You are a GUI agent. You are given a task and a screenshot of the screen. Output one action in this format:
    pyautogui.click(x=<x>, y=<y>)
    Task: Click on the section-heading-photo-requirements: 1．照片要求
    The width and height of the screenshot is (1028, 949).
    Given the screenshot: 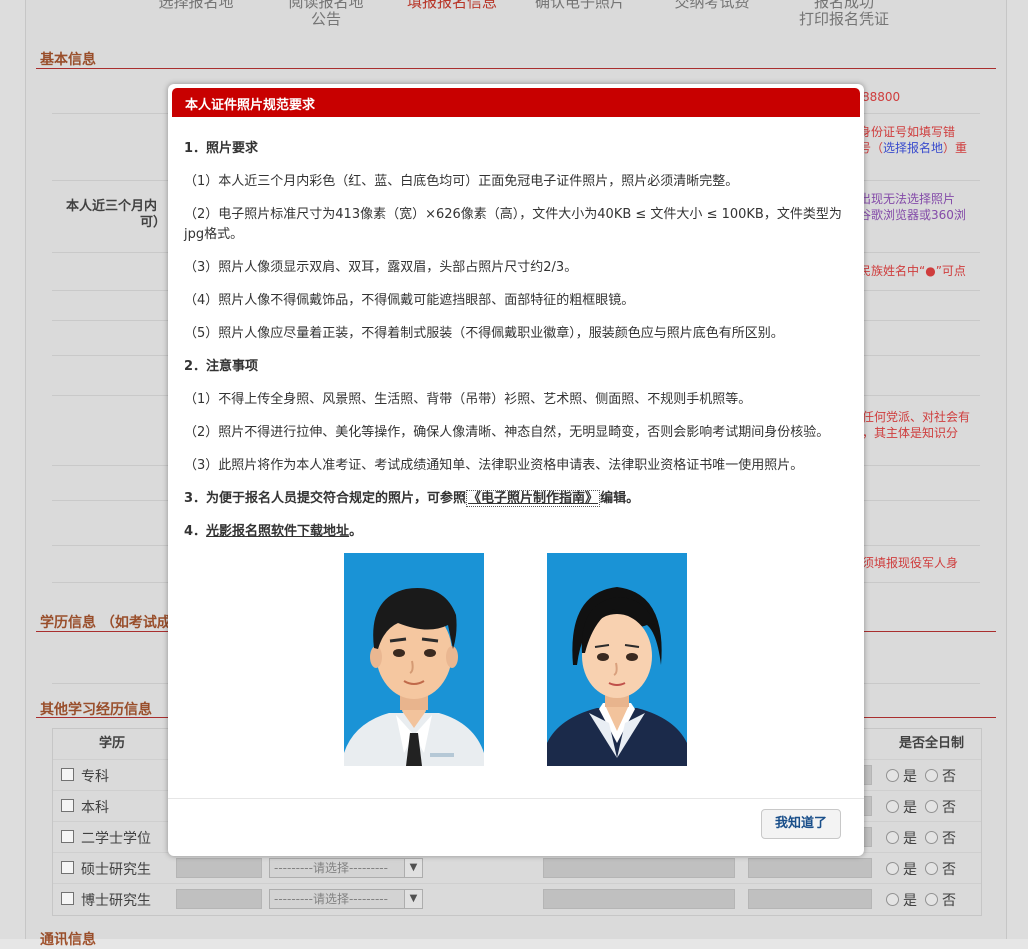 What is the action you would take?
    pyautogui.click(x=221, y=148)
    